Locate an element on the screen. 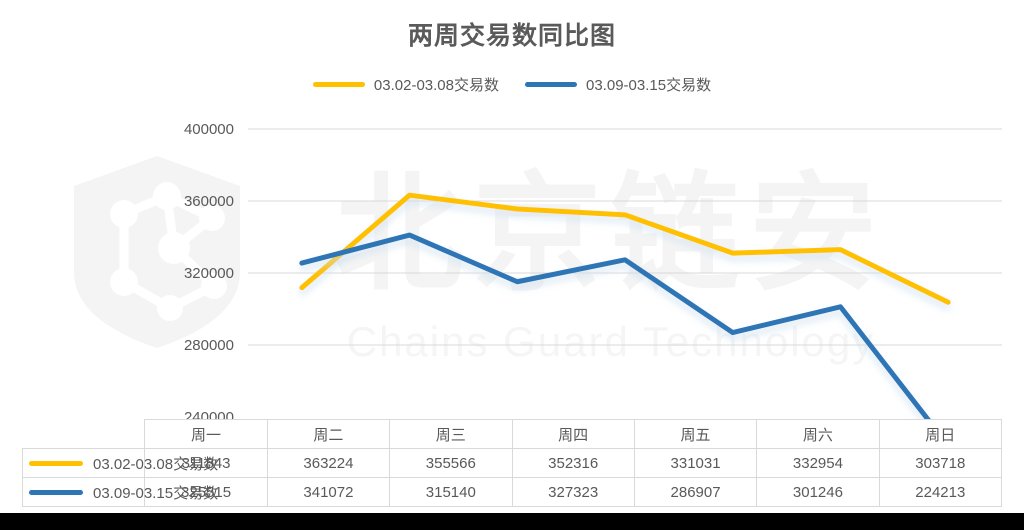  table-row-header-0: 03.02-03.08交易数 is located at coordinates (119, 463).